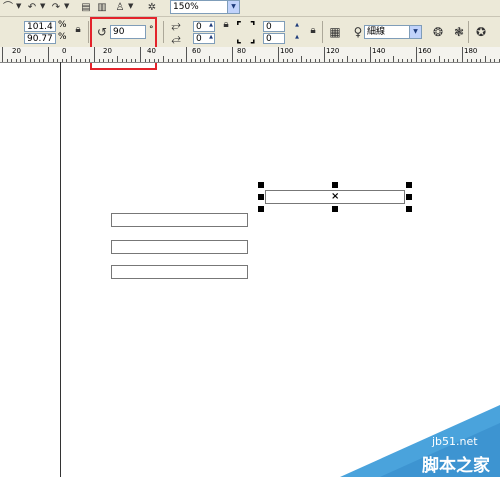  Describe the element at coordinates (40, 38) in the screenshot. I see `object-height-field: 90.77` at that location.